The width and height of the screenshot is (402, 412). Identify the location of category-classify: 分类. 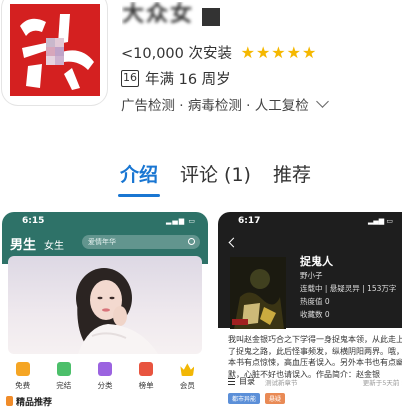
(104, 376).